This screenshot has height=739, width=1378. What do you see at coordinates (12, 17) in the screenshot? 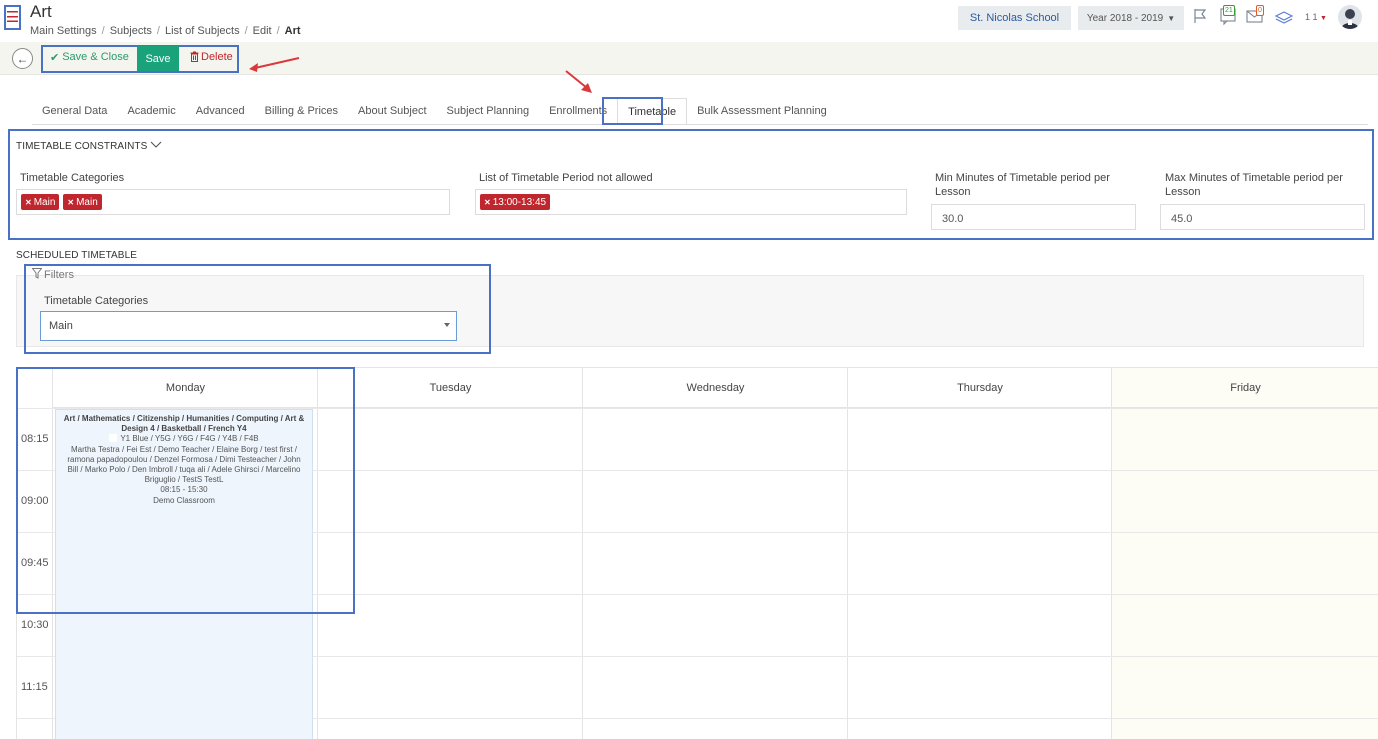
I see `hamburger-menu-icon: ☰` at bounding box center [12, 17].